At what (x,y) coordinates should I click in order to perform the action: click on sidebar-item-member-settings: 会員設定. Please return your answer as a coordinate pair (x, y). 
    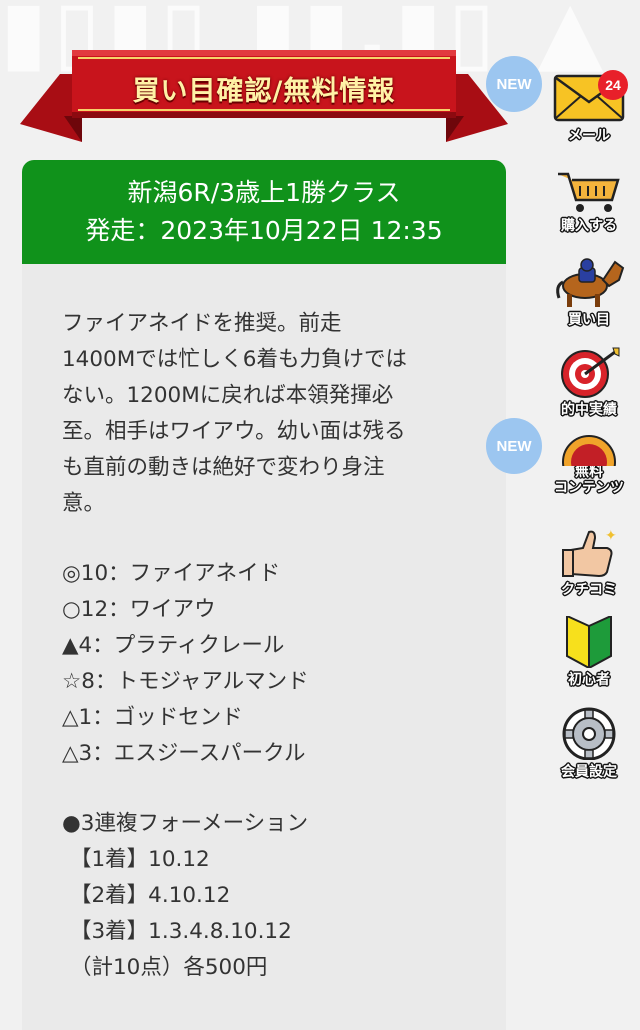
    Looking at the image, I should click on (589, 743).